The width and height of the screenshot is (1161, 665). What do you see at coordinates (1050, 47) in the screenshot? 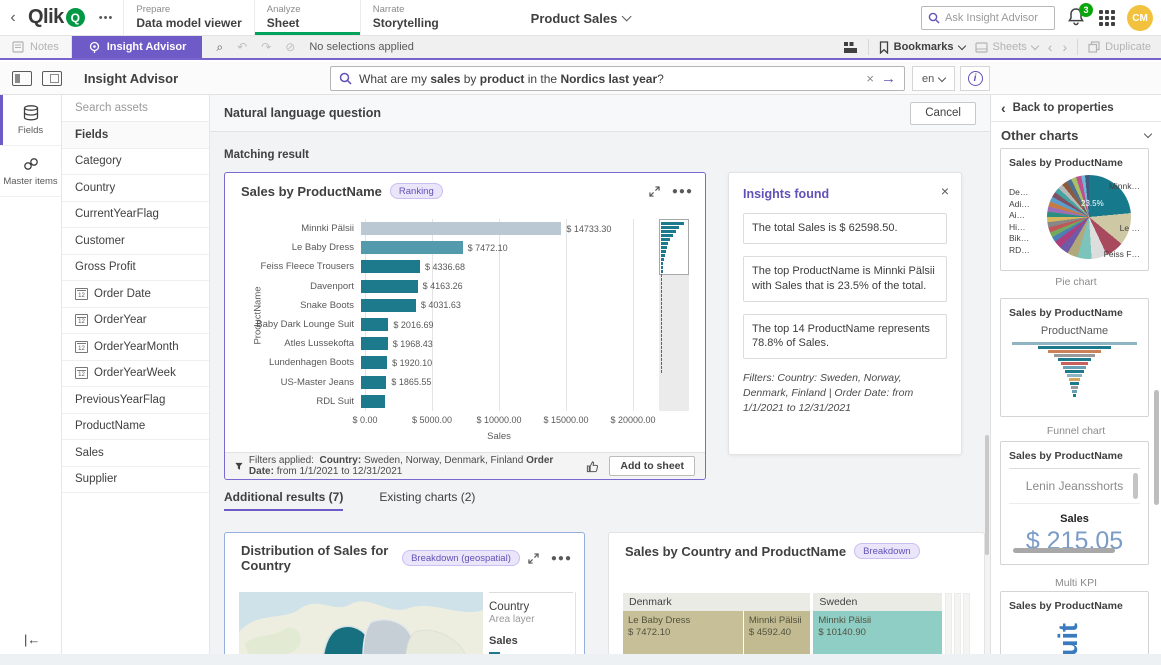
I see `prev-sheet-button: ‹` at bounding box center [1050, 47].